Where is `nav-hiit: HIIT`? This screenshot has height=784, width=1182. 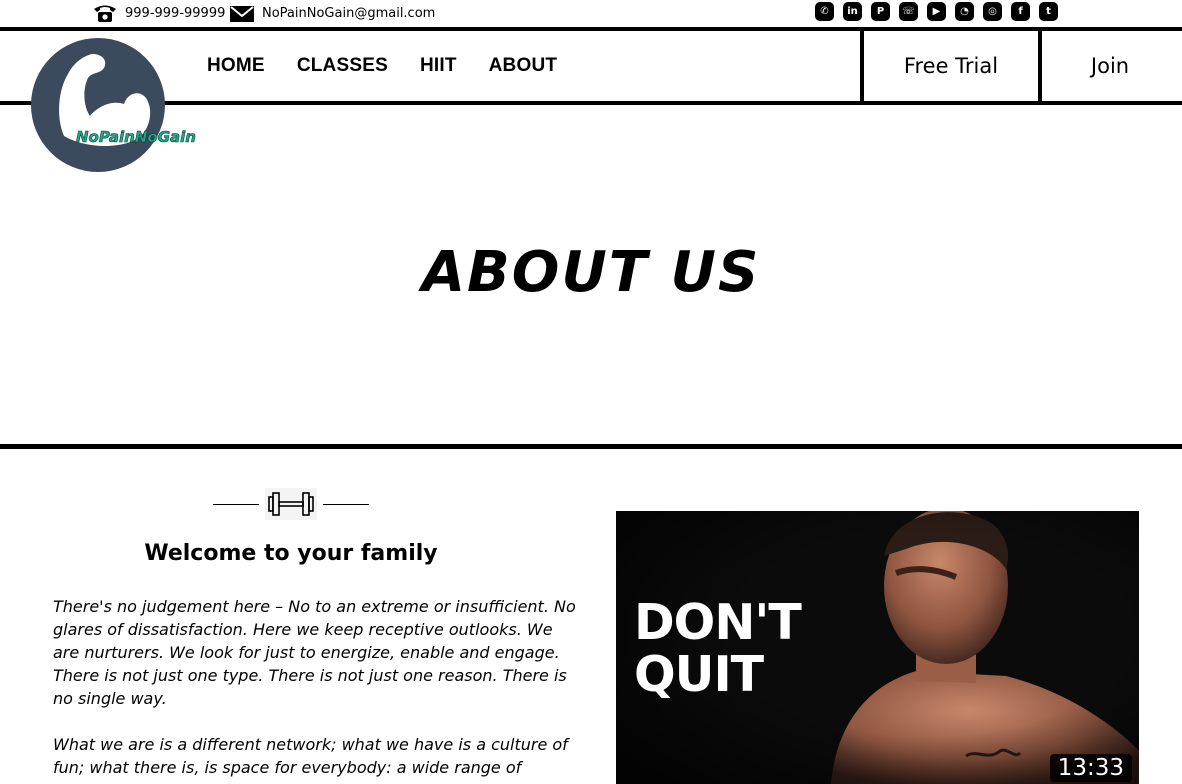
nav-hiit: HIIT is located at coordinates (438, 66).